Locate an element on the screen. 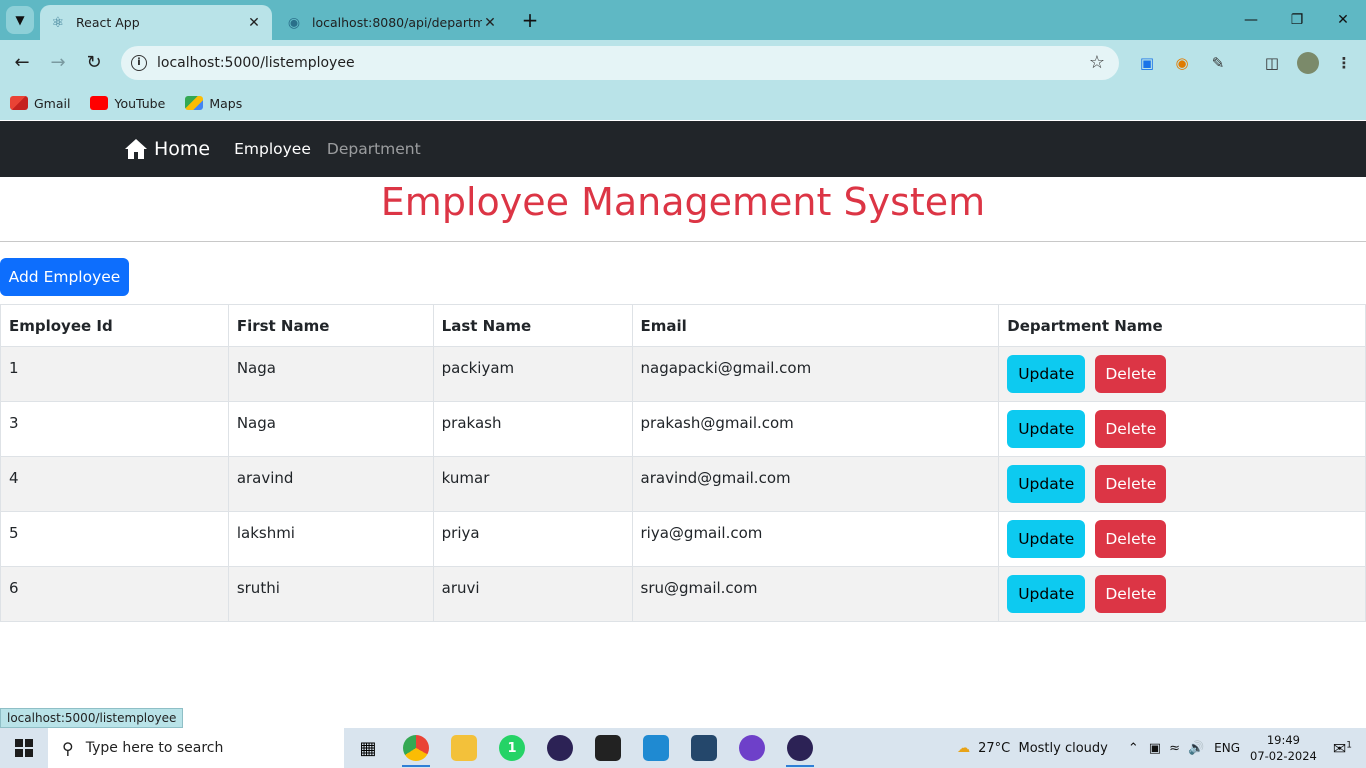 The image size is (1366, 768). add-employee-button: Add Employee is located at coordinates (64, 277).